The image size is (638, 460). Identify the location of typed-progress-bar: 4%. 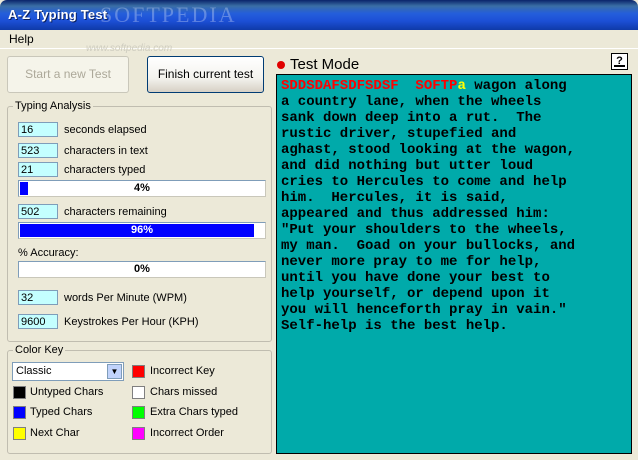
(142, 188).